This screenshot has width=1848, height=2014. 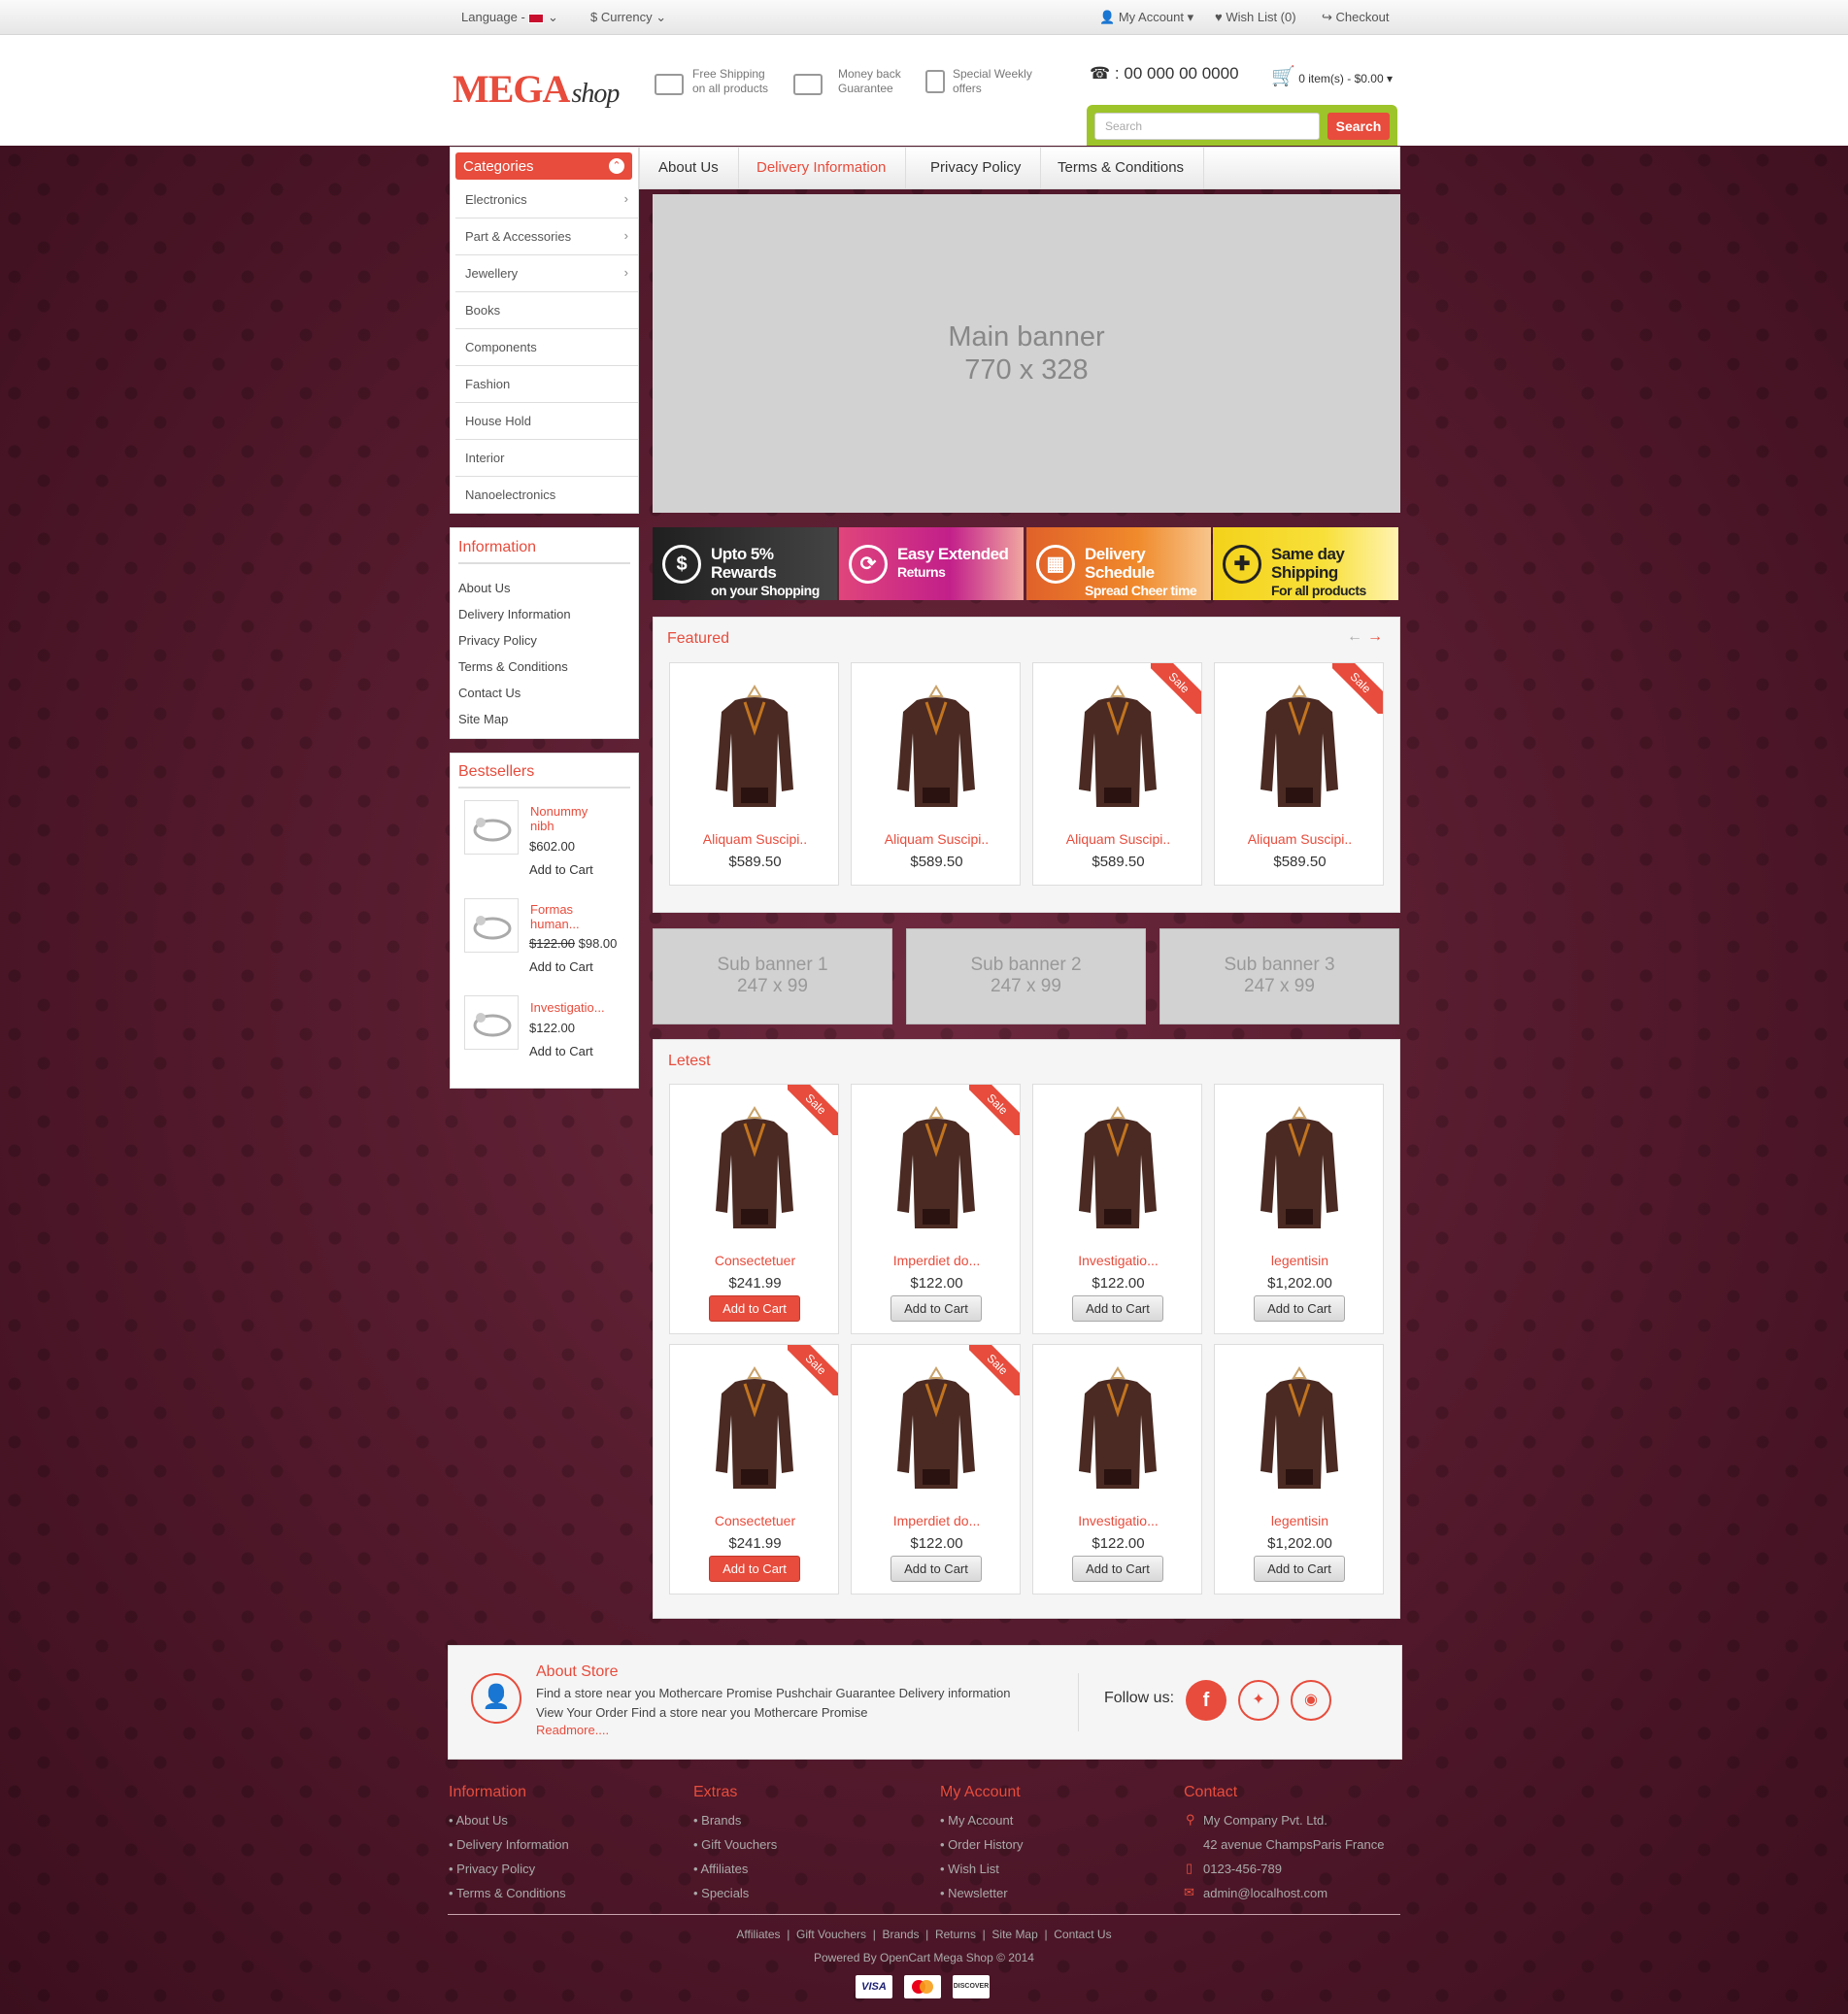 I want to click on footer-link: • Specials, so click(x=721, y=1893).